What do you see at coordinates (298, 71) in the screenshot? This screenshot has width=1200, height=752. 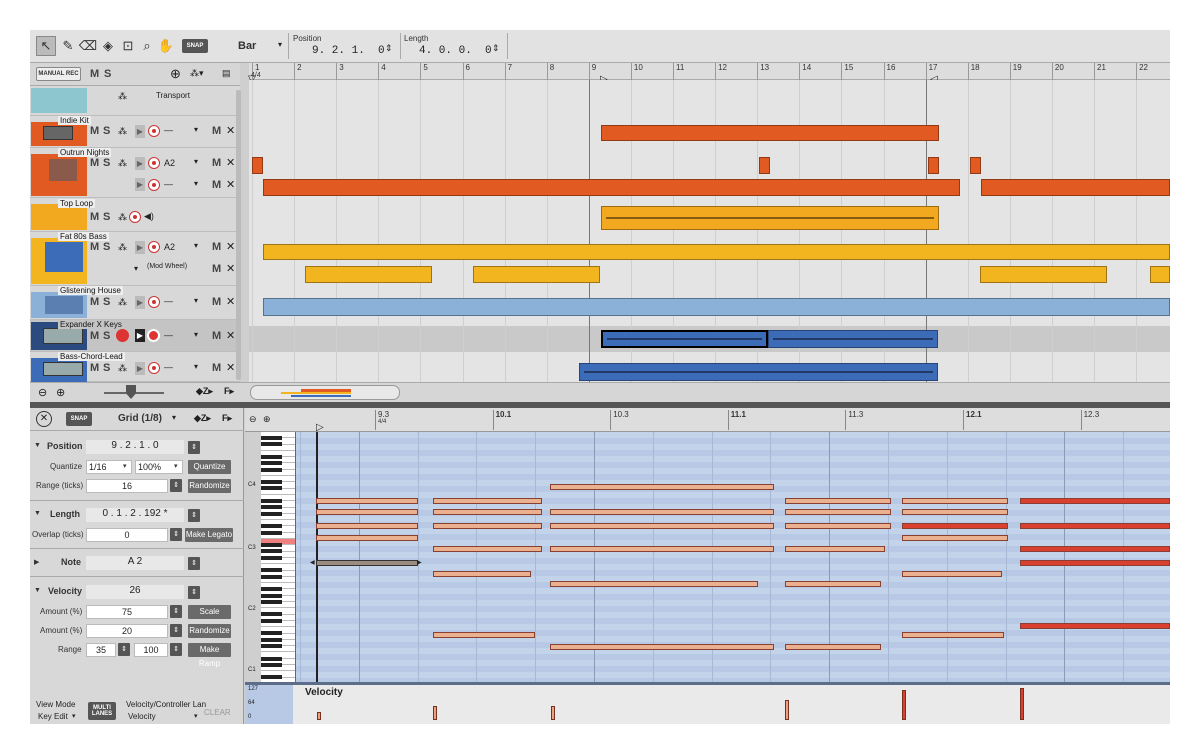 I see `ruler-bar-label: 2` at bounding box center [298, 71].